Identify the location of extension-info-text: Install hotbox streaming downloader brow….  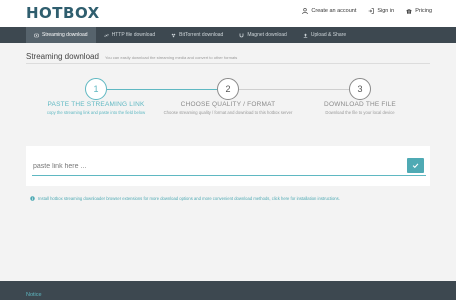
(189, 198).